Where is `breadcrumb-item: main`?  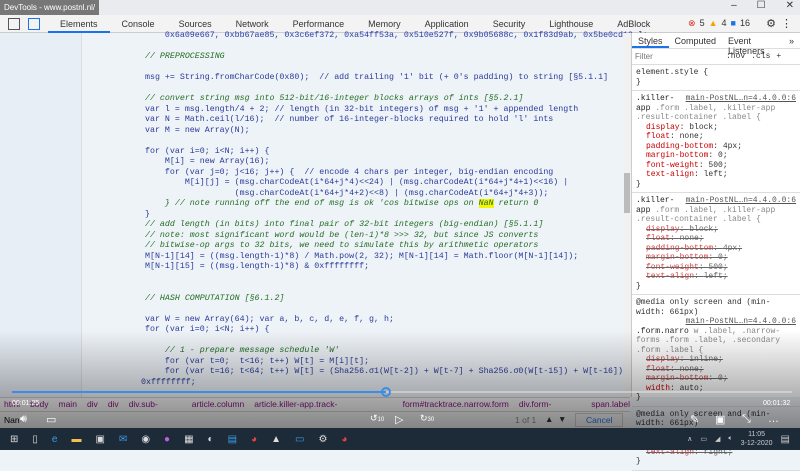 breadcrumb-item: main is located at coordinates (68, 404).